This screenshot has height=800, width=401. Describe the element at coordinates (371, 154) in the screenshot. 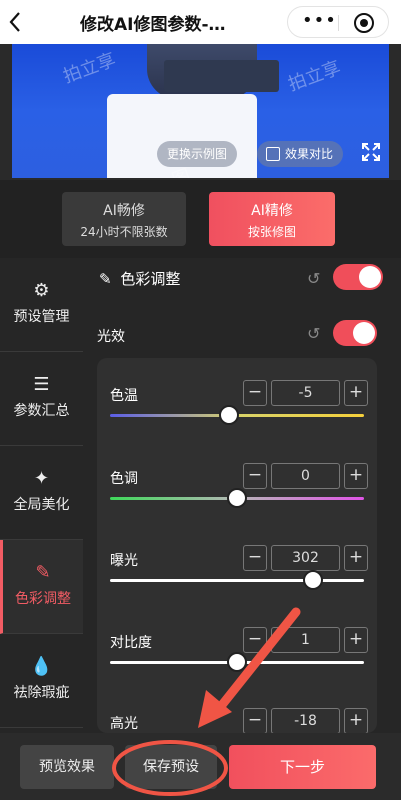

I see `fullscreen-icon` at that location.